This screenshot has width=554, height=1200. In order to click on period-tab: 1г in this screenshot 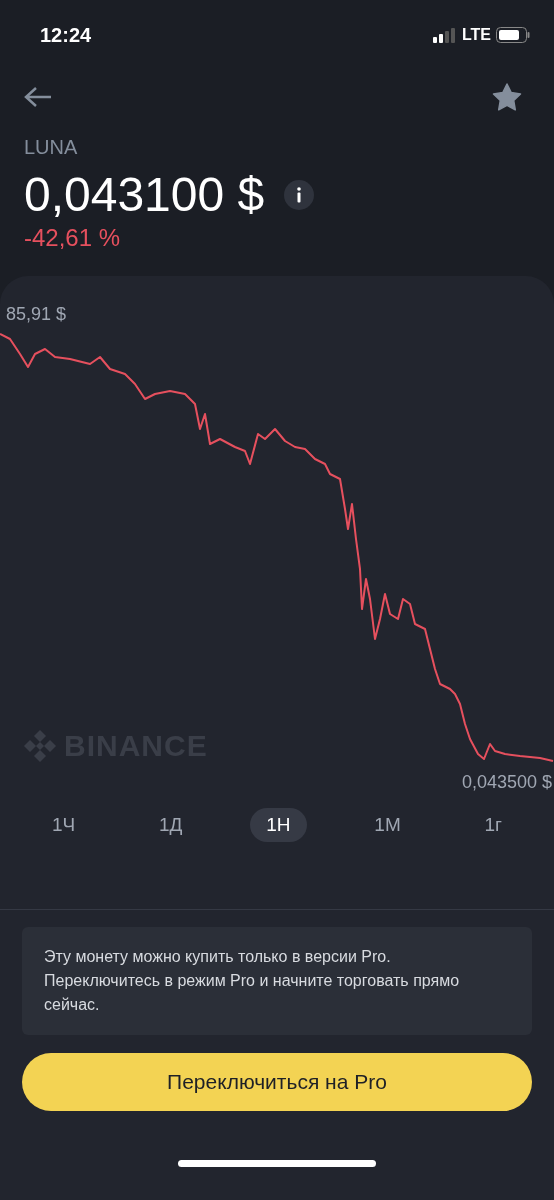, I will do `click(493, 825)`.